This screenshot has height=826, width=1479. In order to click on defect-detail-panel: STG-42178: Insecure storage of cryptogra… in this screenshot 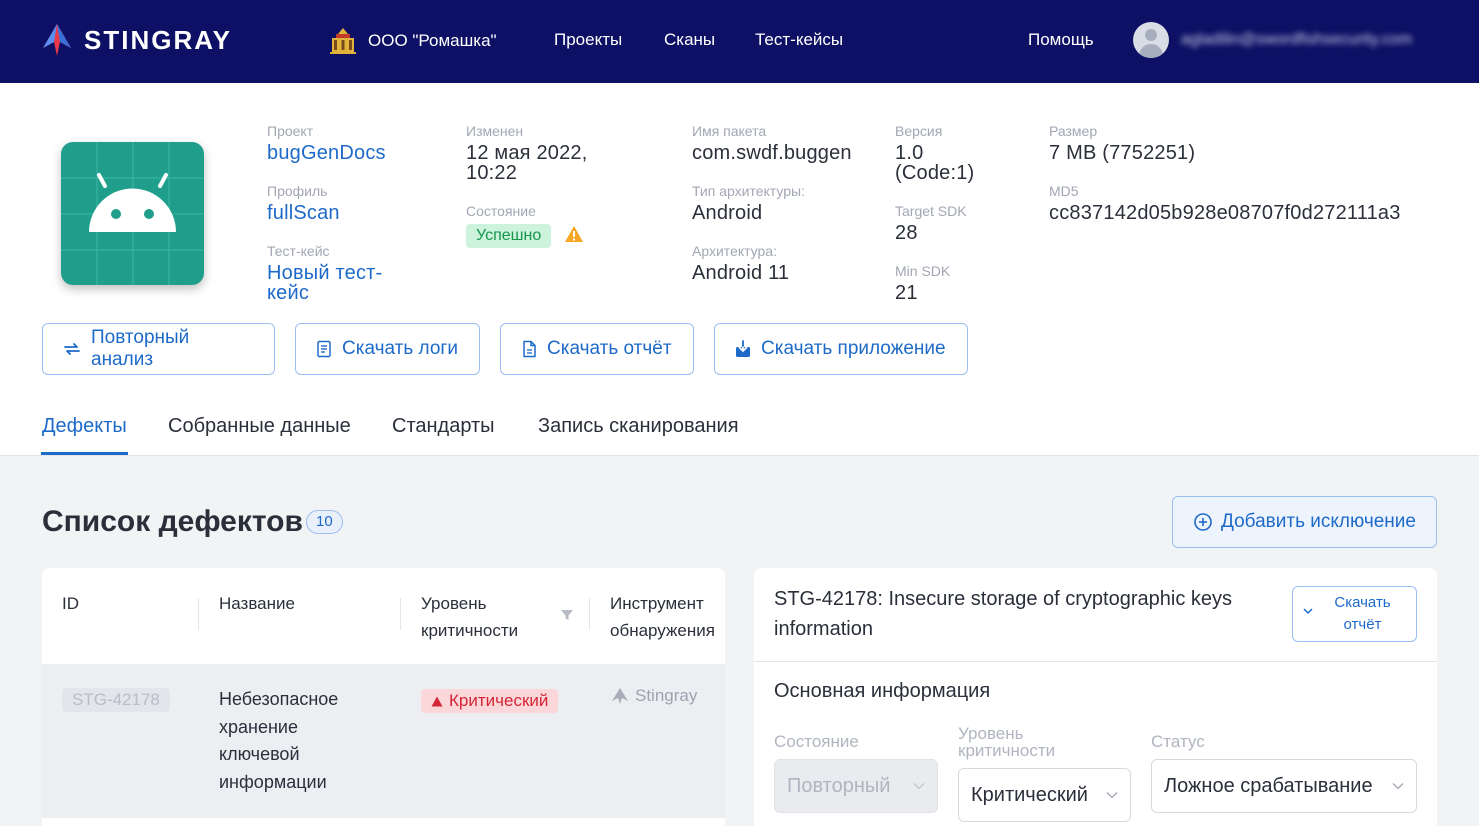, I will do `click(1095, 697)`.